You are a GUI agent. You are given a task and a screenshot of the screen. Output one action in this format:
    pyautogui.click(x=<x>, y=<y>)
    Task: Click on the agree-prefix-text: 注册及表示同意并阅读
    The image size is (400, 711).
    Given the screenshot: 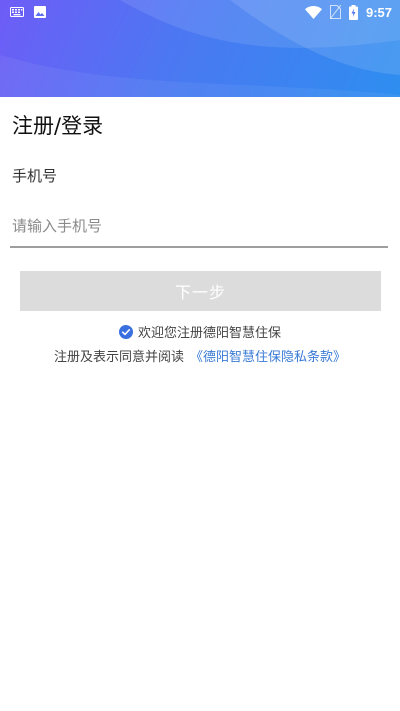 What is the action you would take?
    pyautogui.click(x=118, y=357)
    